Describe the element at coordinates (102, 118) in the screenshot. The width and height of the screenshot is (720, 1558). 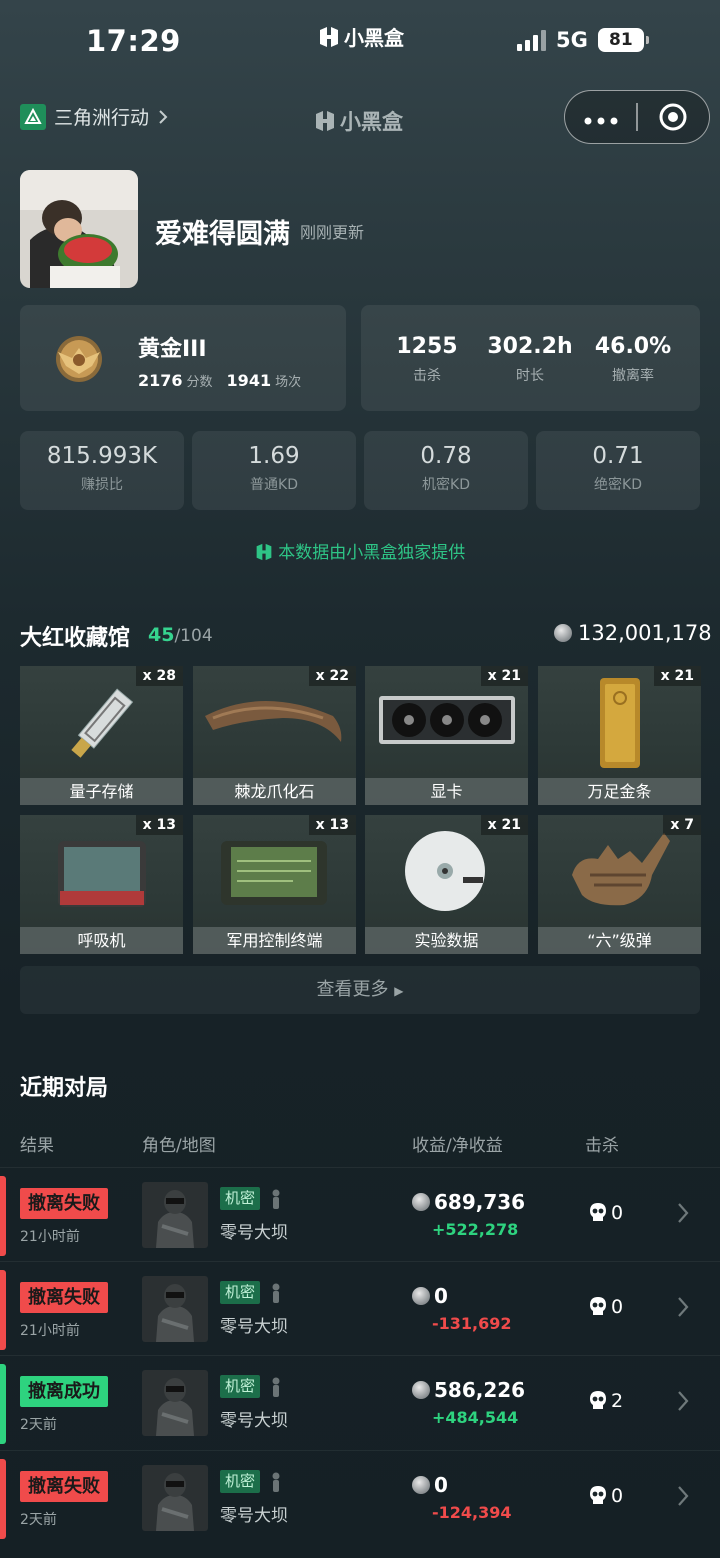
I see `game-name: 三角洲行动` at that location.